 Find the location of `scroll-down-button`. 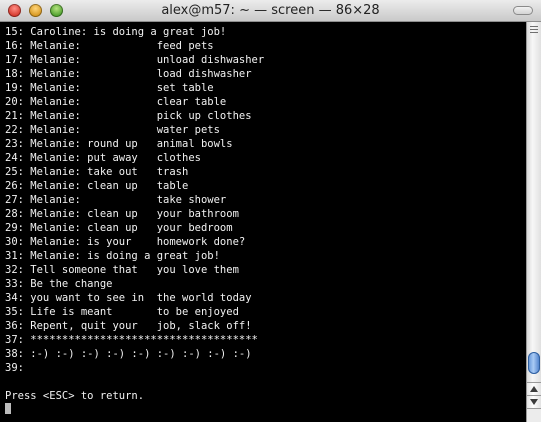

scroll-down-button is located at coordinates (534, 401).